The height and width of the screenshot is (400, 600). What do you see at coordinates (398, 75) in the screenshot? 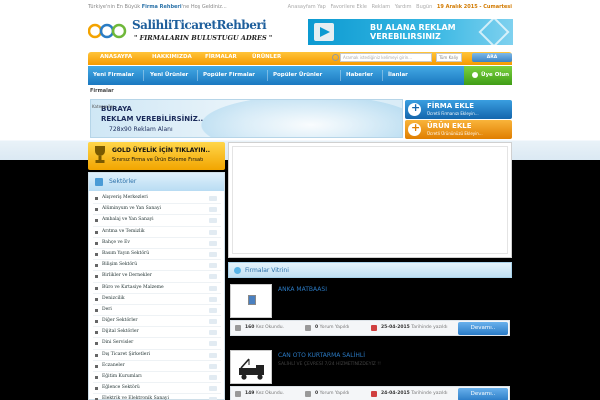
I see `nav-ilanlar: İlanlar` at bounding box center [398, 75].